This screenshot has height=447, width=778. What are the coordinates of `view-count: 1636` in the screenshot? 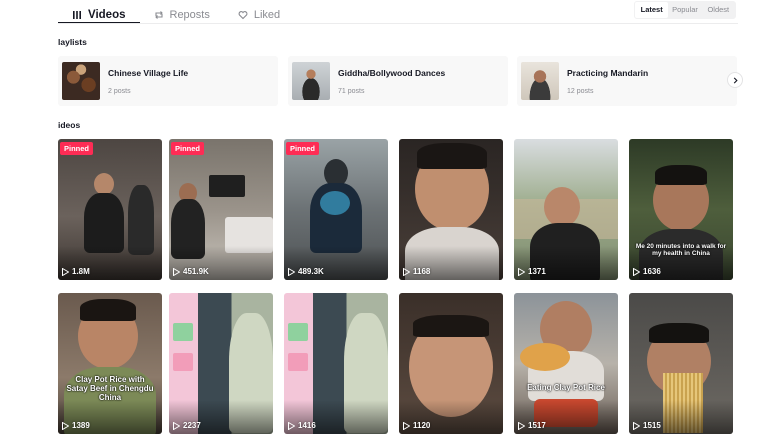 It's located at (647, 271).